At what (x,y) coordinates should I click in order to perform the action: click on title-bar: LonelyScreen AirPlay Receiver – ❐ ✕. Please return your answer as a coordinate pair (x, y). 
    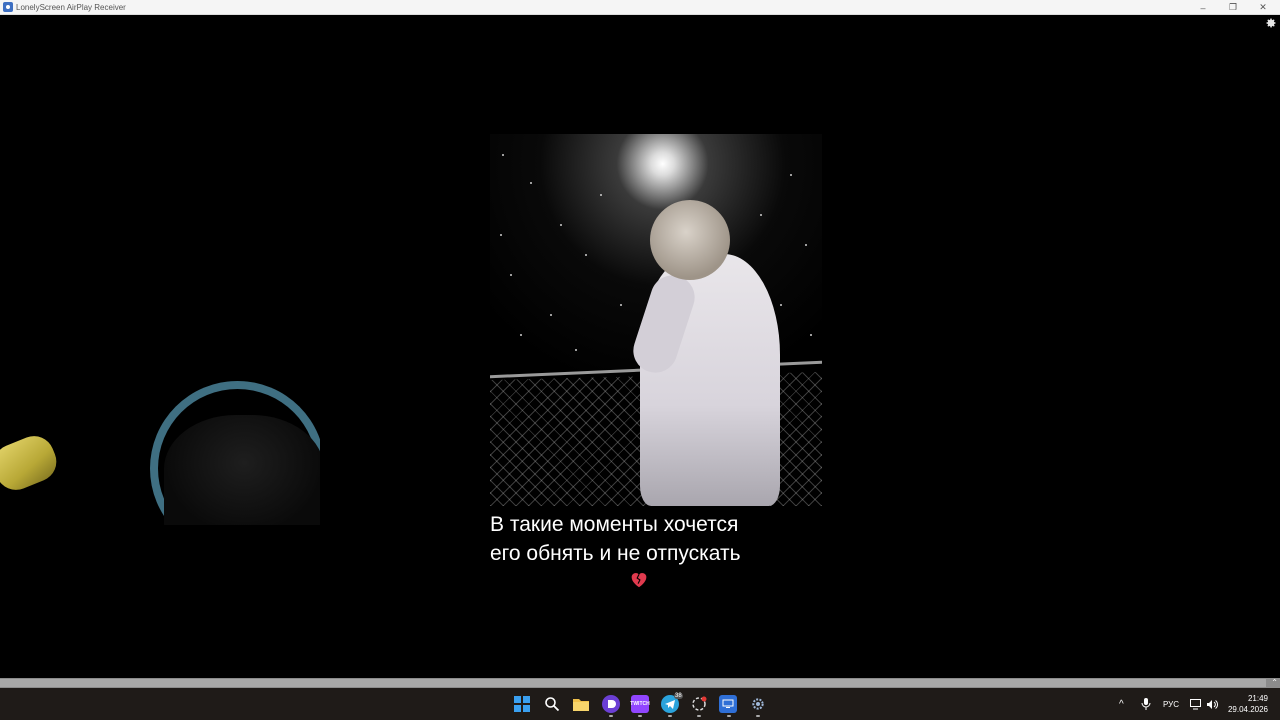
    Looking at the image, I should click on (640, 7).